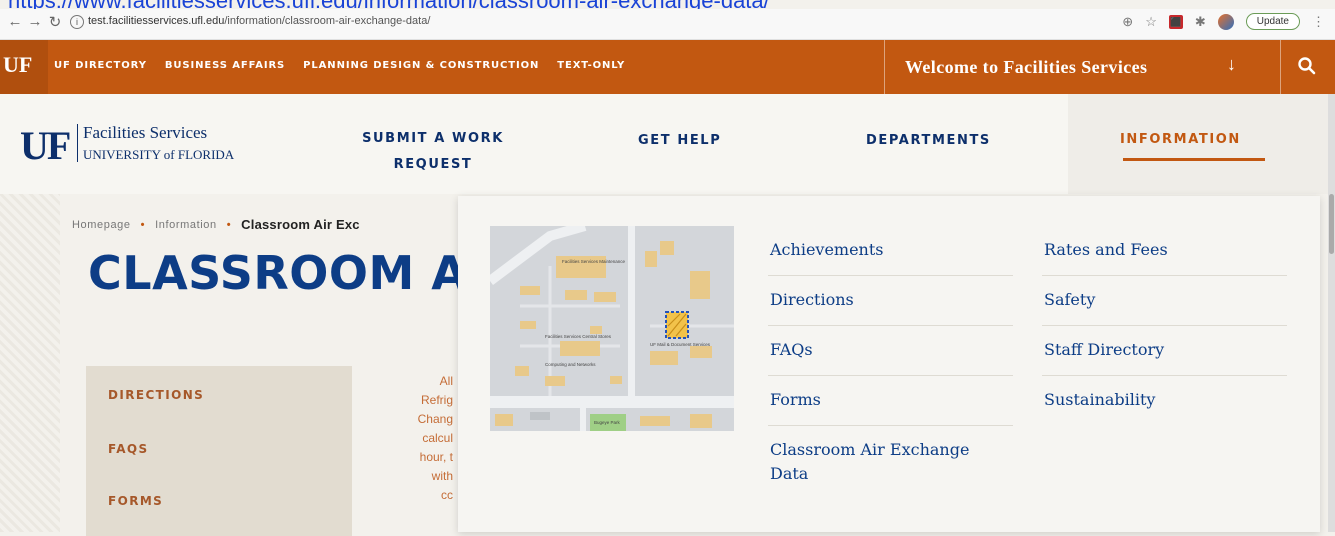 The image size is (1335, 536). I want to click on back-arrow-icon: ←, so click(15, 21).